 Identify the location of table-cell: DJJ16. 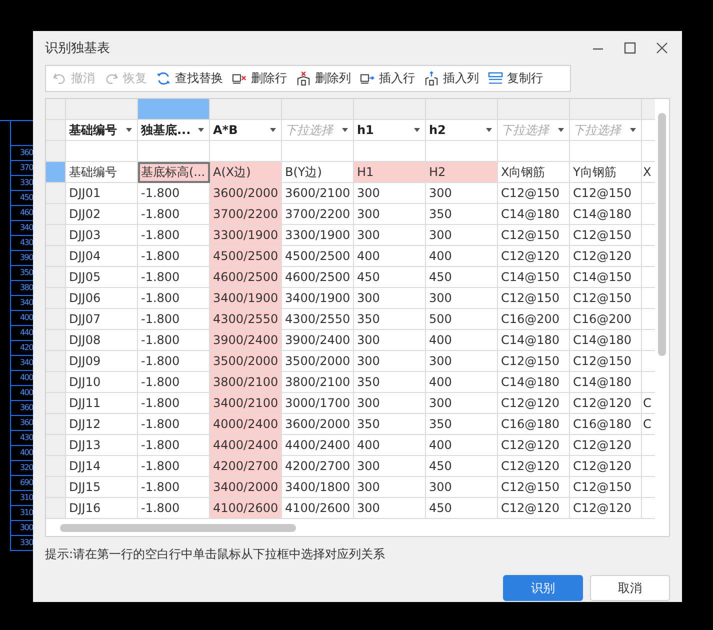
(102, 508).